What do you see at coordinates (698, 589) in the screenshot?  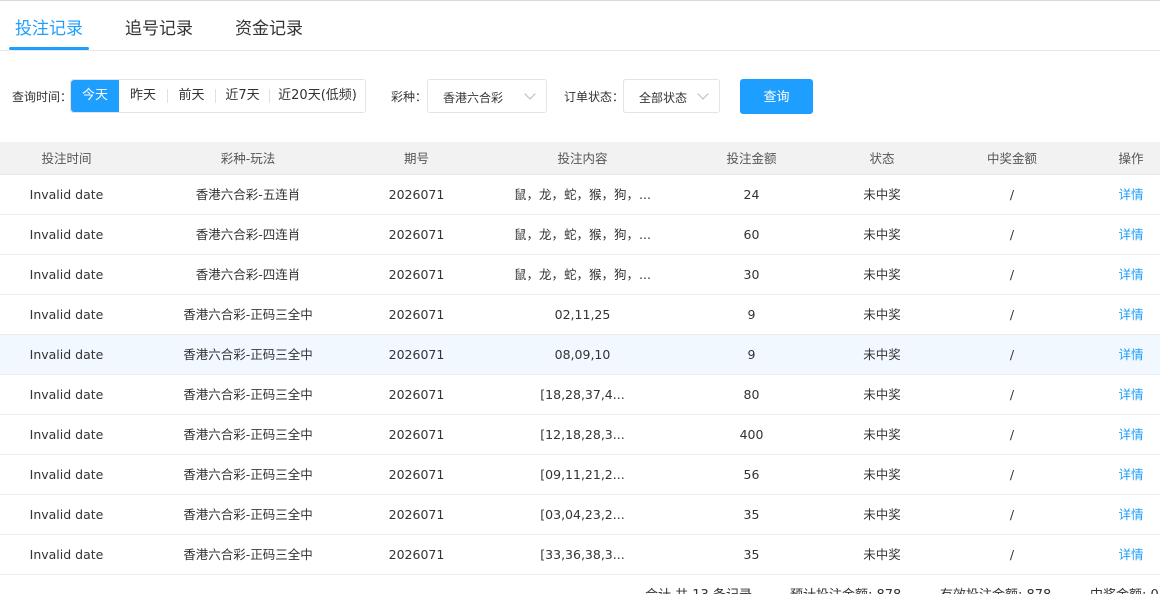 I see `summary-total: 合计 共 13 条记录` at bounding box center [698, 589].